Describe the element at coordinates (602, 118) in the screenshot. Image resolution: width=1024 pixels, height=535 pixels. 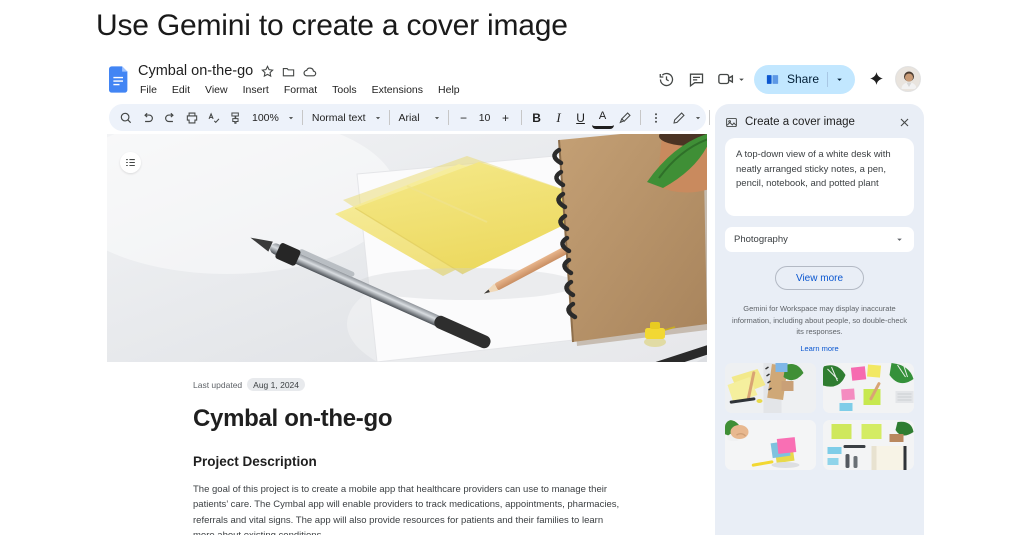
I see `text-color-button: A` at that location.